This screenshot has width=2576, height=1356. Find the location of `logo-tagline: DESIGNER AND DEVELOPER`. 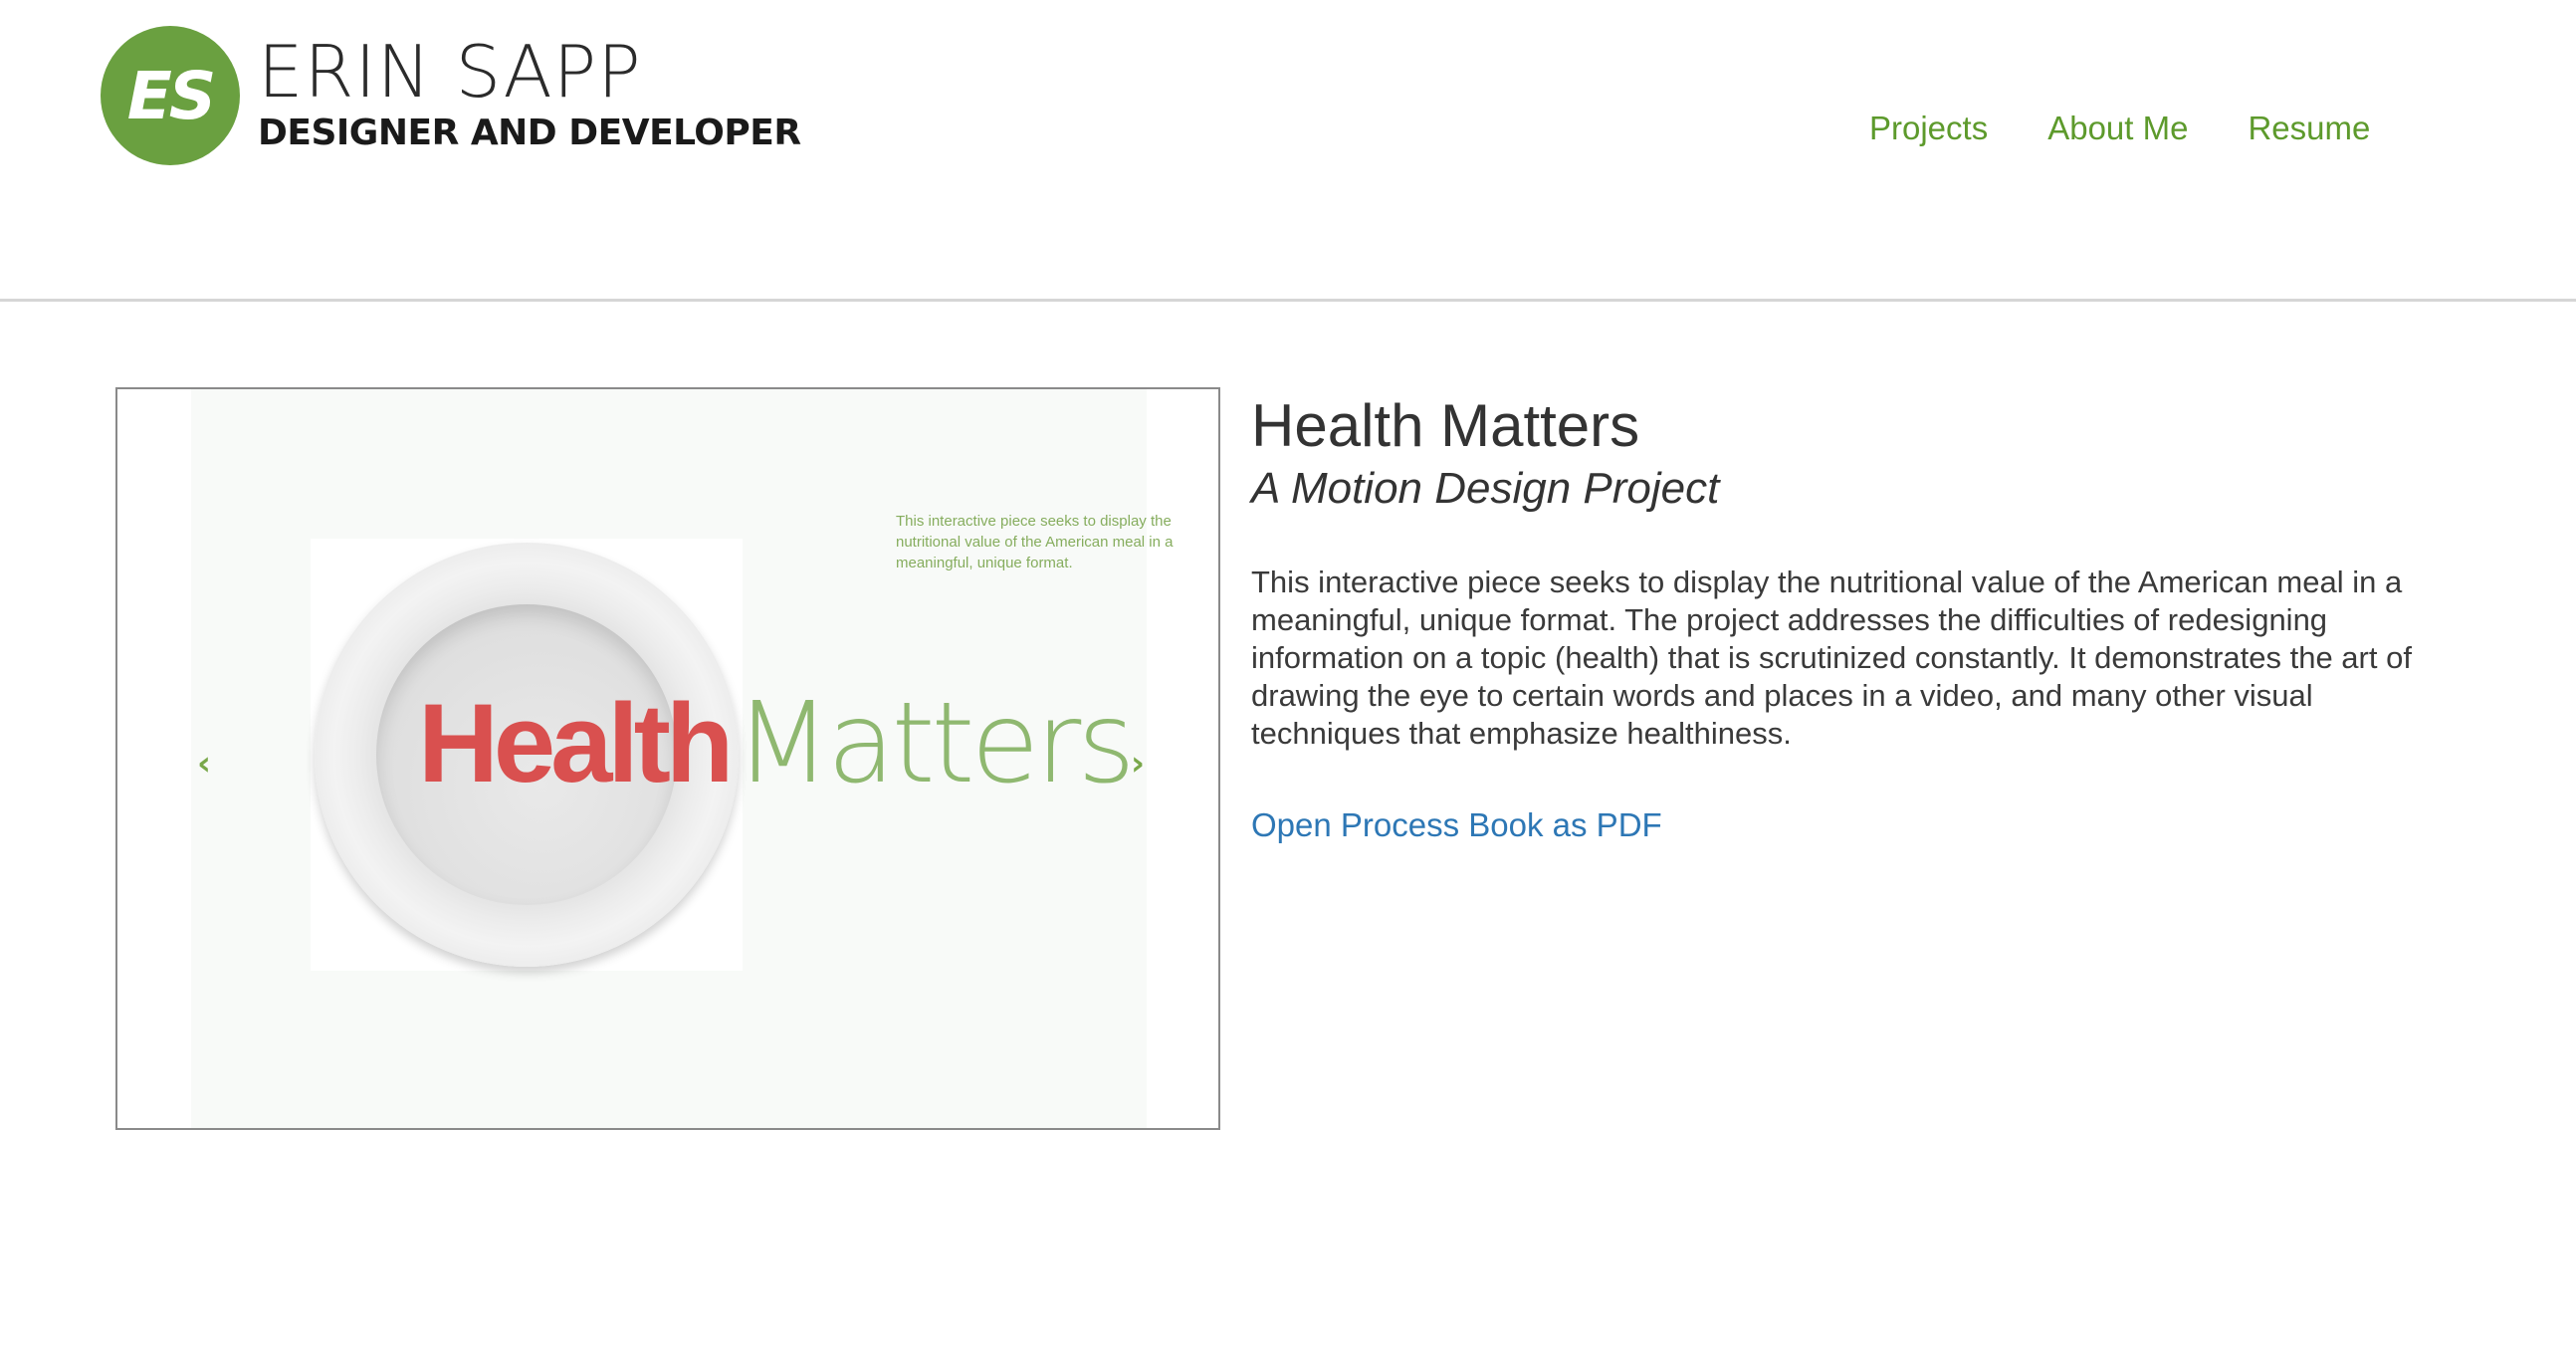

logo-tagline: DESIGNER AND DEVELOPER is located at coordinates (529, 133).